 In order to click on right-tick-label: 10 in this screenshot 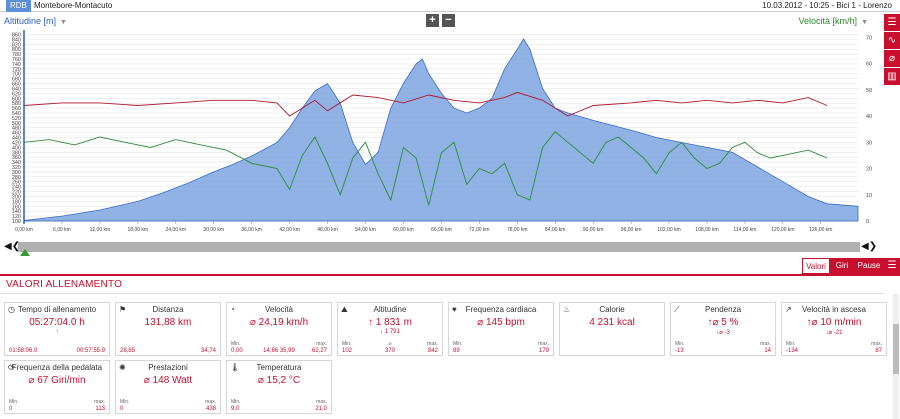, I will do `click(869, 196)`.